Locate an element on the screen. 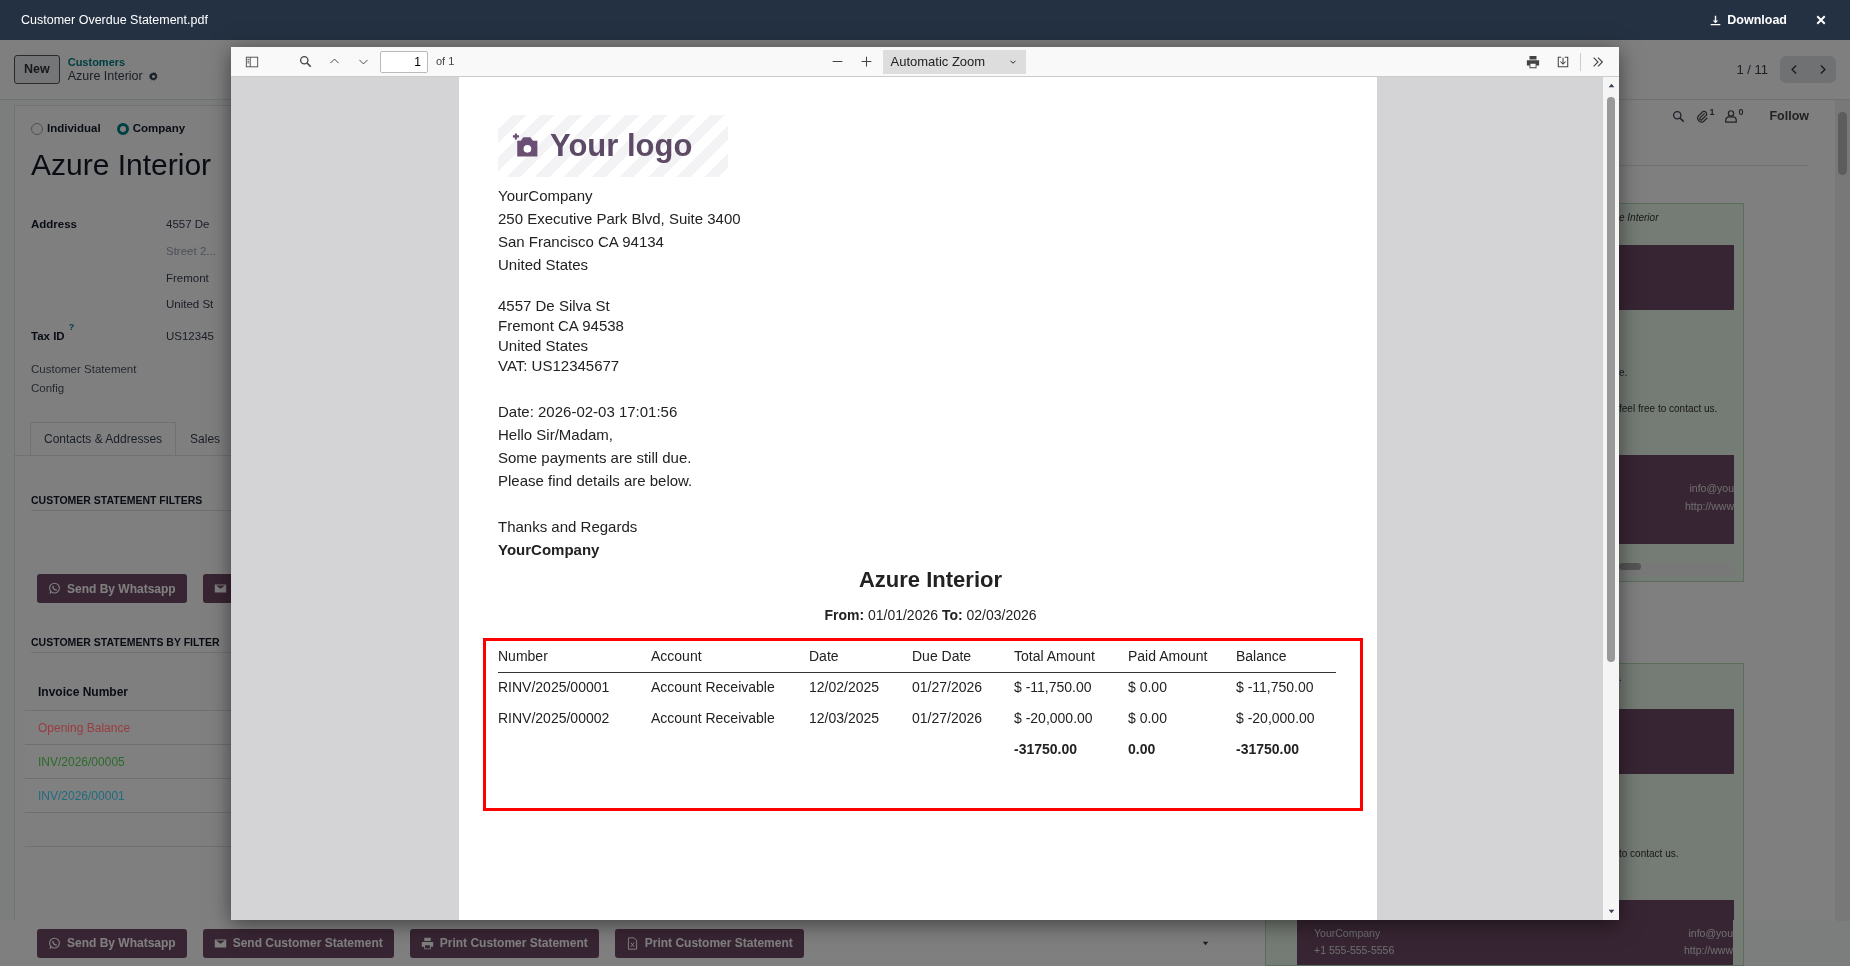  form-tab: Contacts & Addresses is located at coordinates (103, 439).